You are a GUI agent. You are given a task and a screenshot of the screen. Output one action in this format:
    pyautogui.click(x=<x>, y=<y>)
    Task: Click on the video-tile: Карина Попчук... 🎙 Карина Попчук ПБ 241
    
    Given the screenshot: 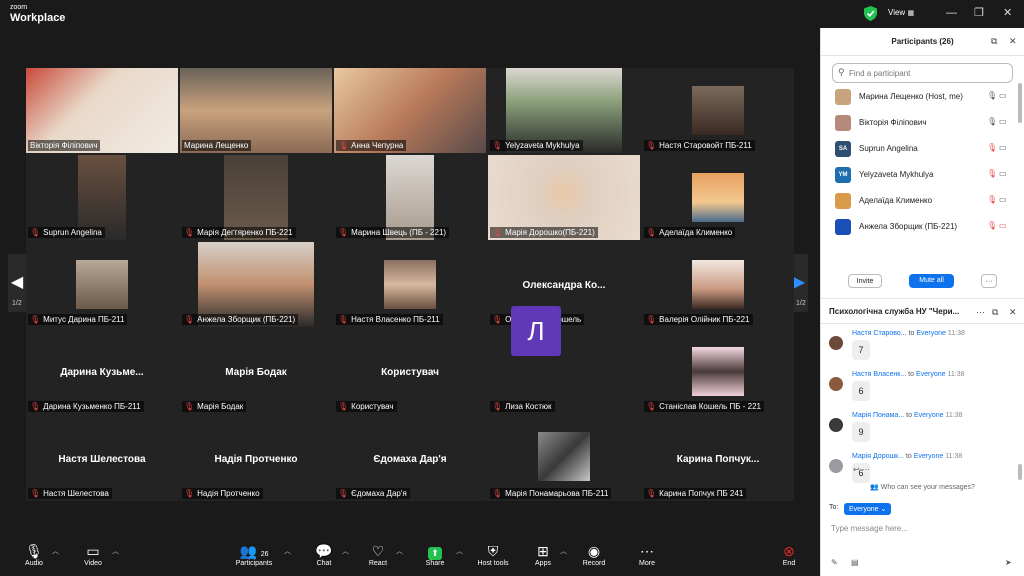 What is the action you would take?
    pyautogui.click(x=718, y=458)
    